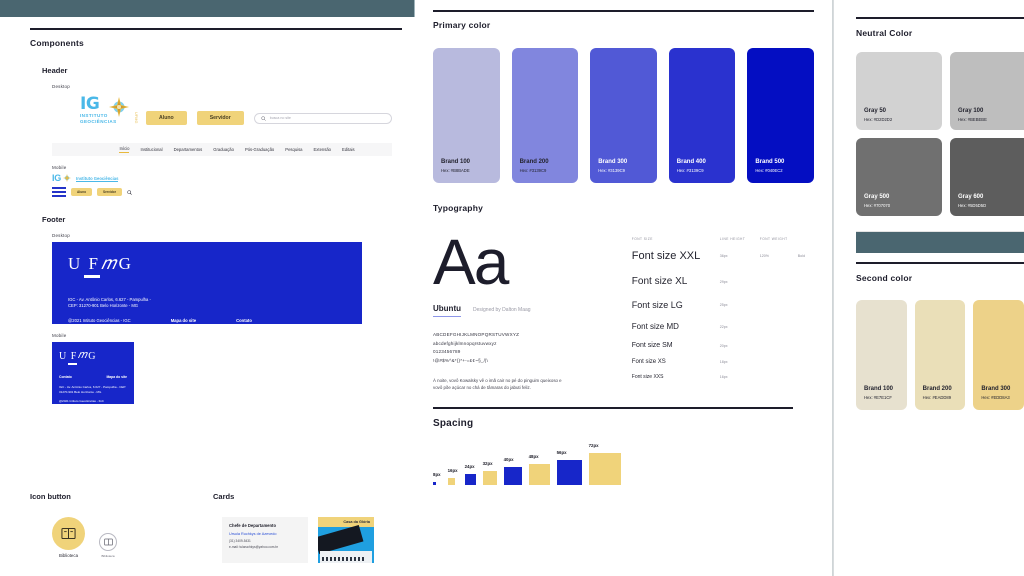 The image size is (1024, 576). I want to click on glyph-line-uppercase: ABCDEFGHIJKLMNOPQRSTUVWXYZ, so click(476, 335).